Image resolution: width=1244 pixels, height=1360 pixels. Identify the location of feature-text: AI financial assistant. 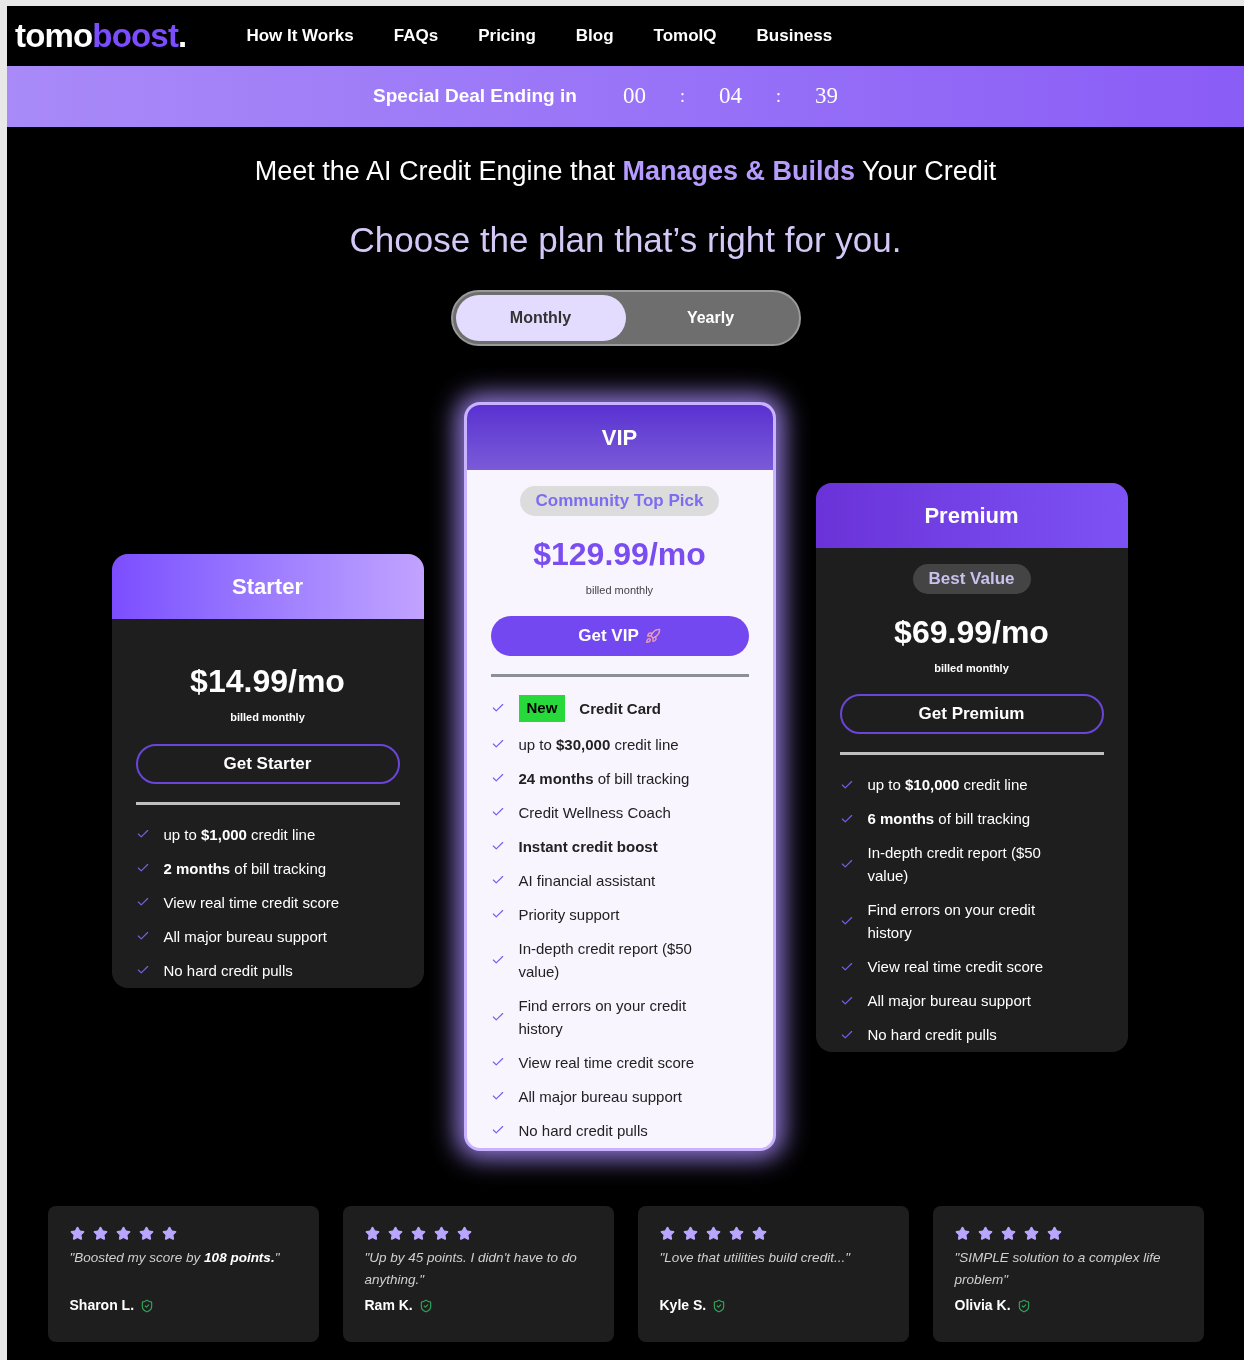
(587, 880).